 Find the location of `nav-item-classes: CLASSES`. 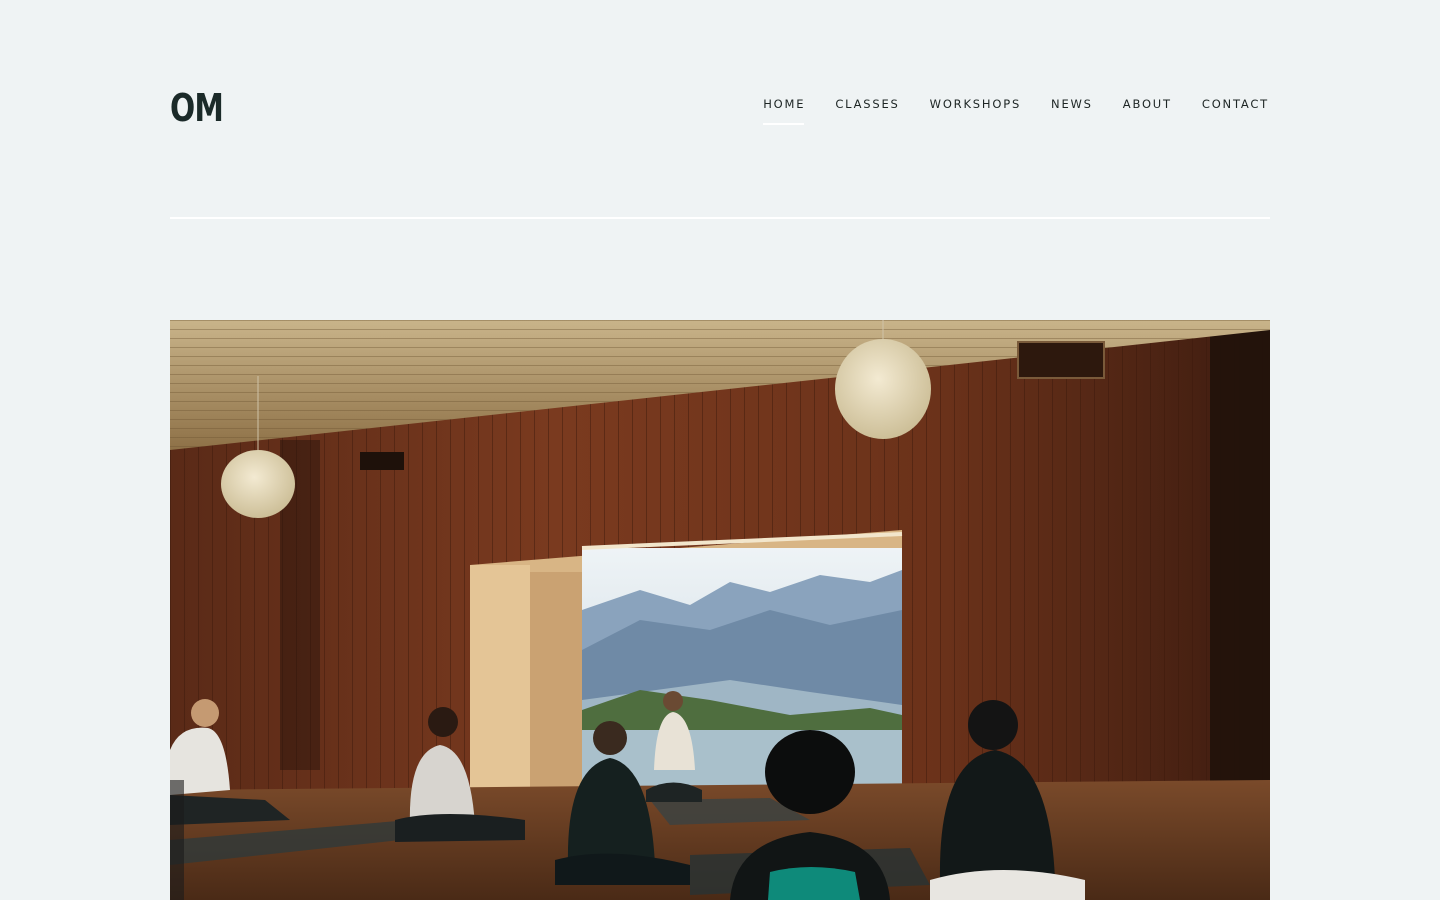

nav-item-classes: CLASSES is located at coordinates (867, 104).